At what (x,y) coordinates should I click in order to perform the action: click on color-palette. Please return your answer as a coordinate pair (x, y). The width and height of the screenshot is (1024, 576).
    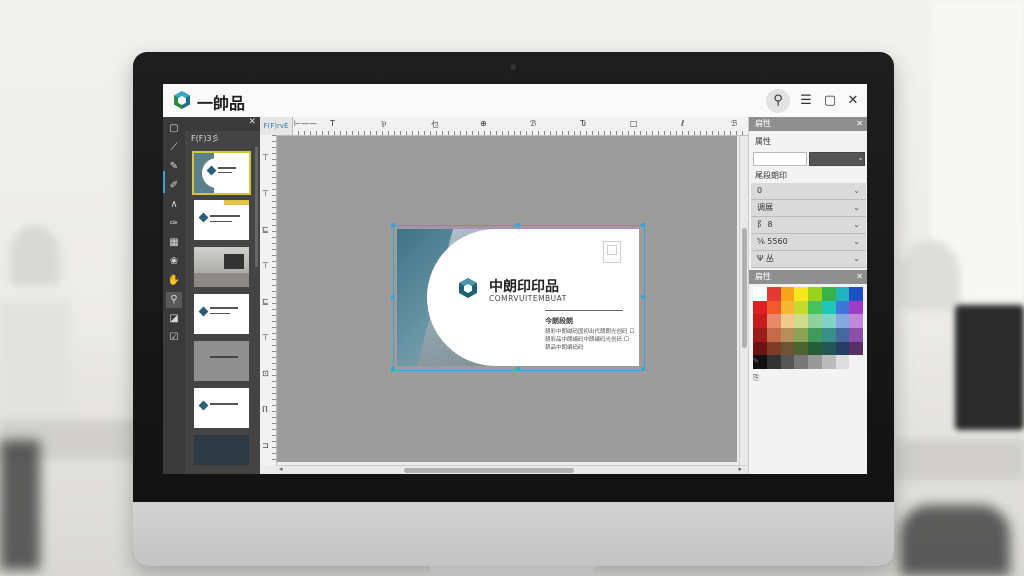
    Looking at the image, I should click on (808, 328).